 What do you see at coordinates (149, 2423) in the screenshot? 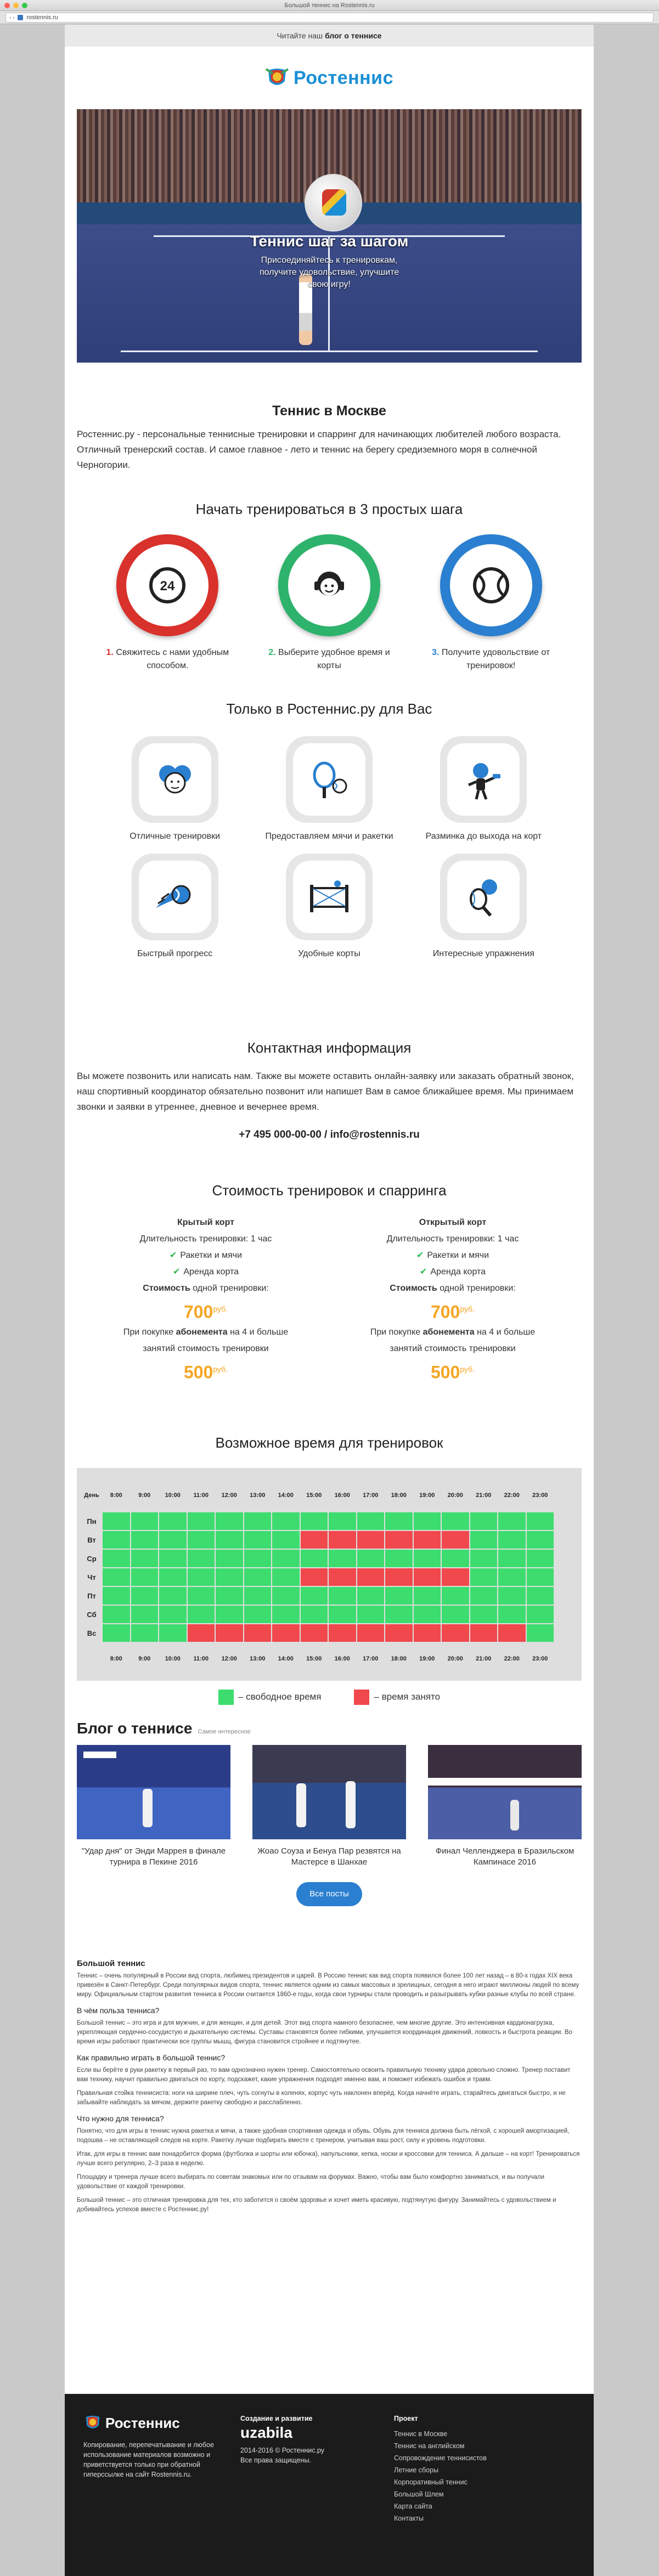
I see `footer-logo: Ростеннис` at bounding box center [149, 2423].